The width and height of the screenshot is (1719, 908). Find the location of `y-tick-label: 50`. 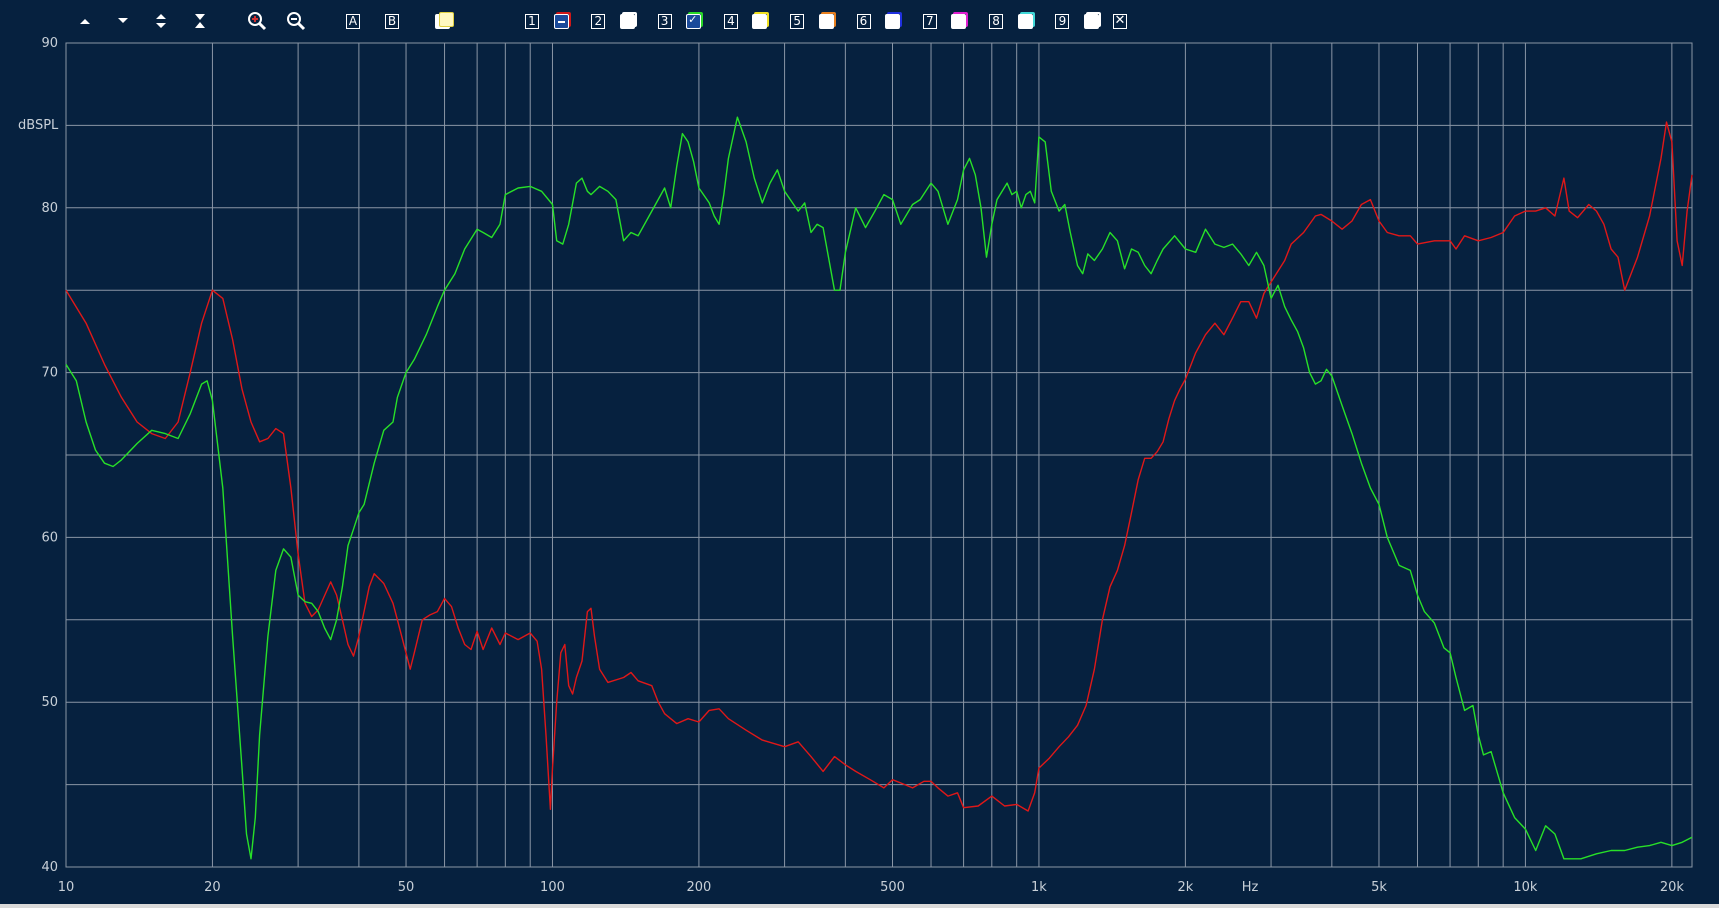

y-tick-label: 50 is located at coordinates (49, 702).